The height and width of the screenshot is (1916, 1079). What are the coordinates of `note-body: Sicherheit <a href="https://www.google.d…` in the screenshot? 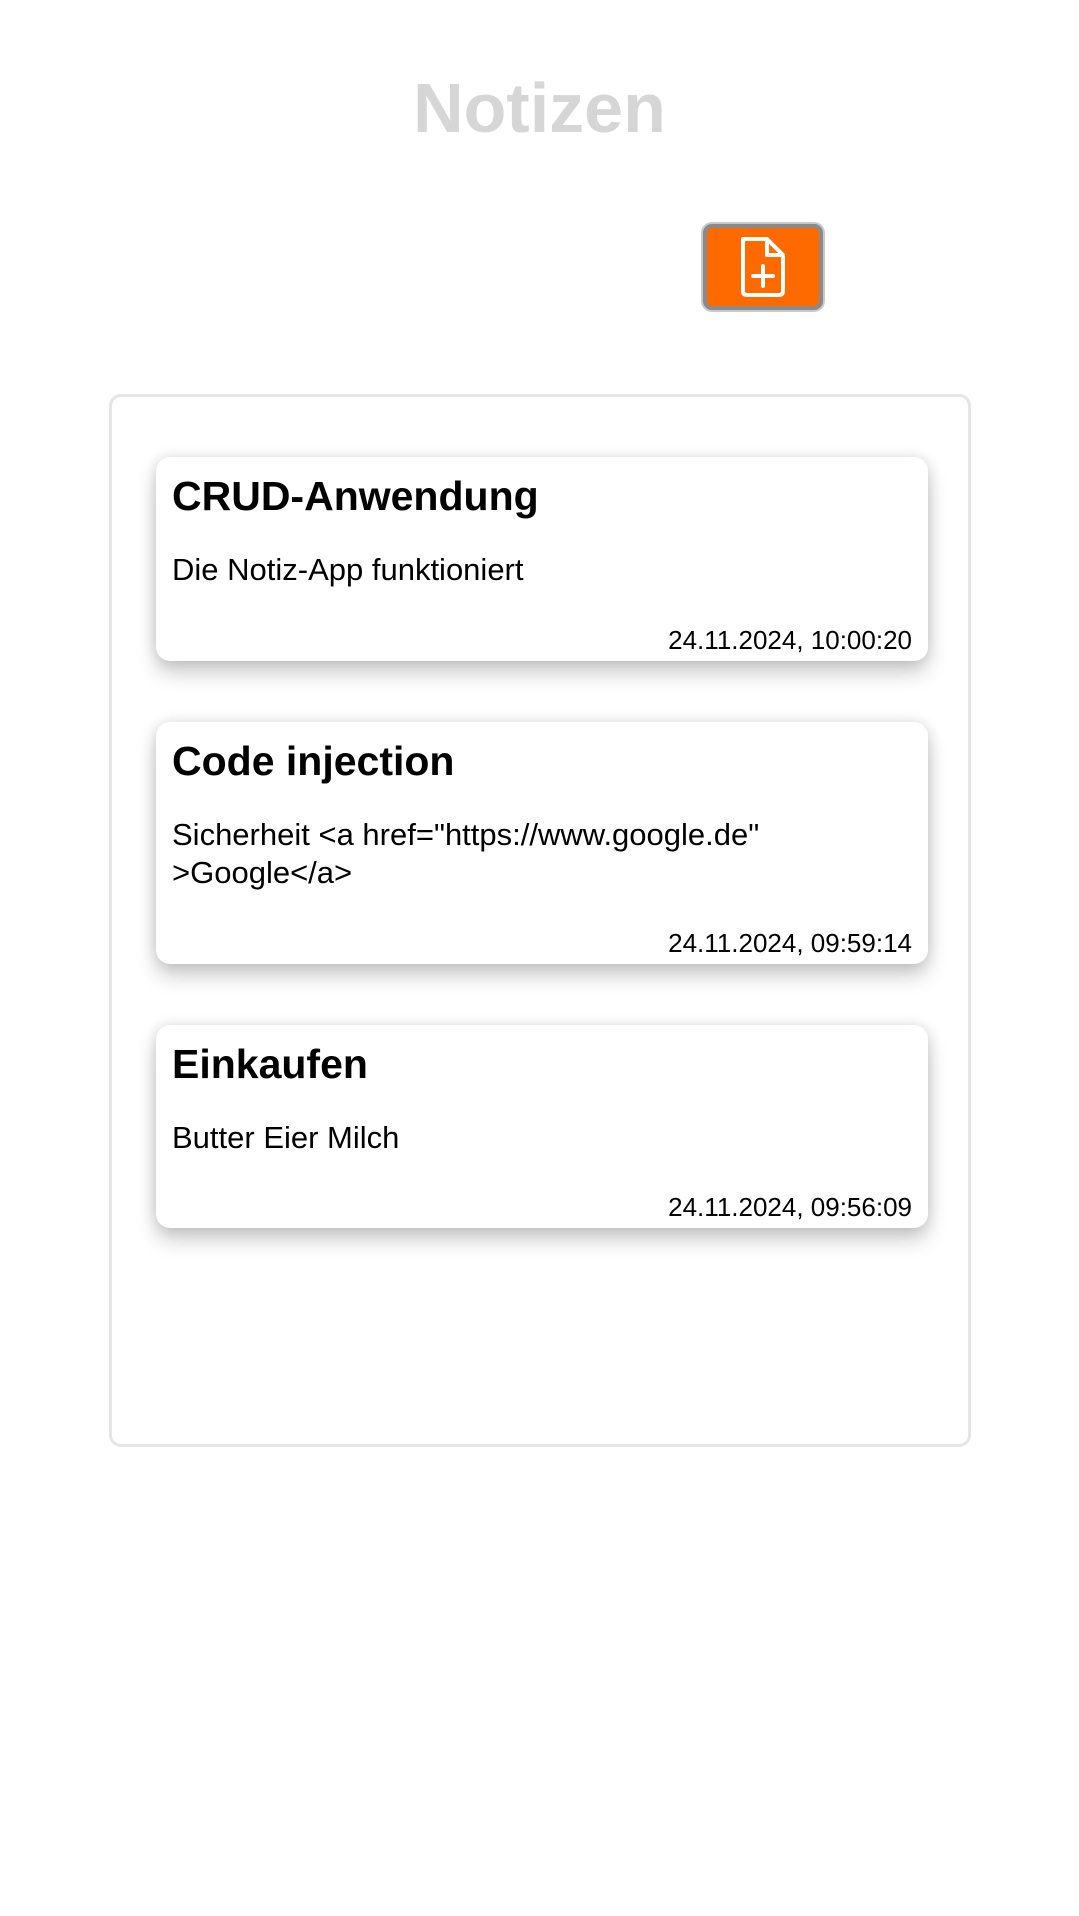 It's located at (466, 853).